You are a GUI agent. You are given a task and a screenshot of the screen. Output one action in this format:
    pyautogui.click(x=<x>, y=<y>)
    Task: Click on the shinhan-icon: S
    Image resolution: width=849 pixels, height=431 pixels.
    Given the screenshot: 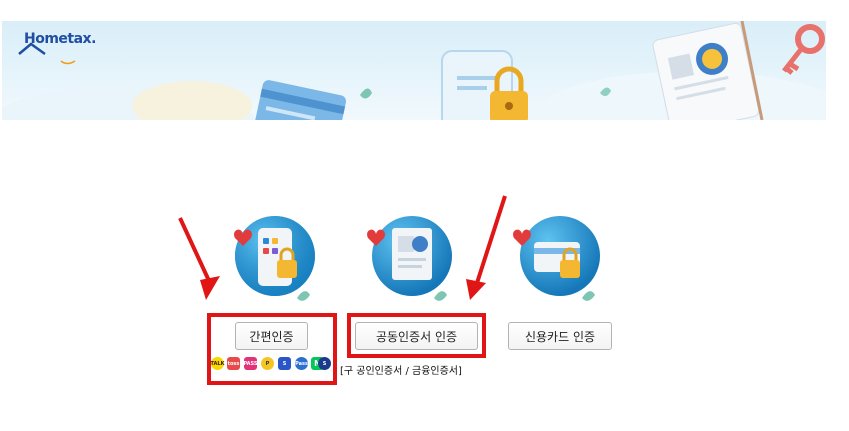 What is the action you would take?
    pyautogui.click(x=324, y=363)
    